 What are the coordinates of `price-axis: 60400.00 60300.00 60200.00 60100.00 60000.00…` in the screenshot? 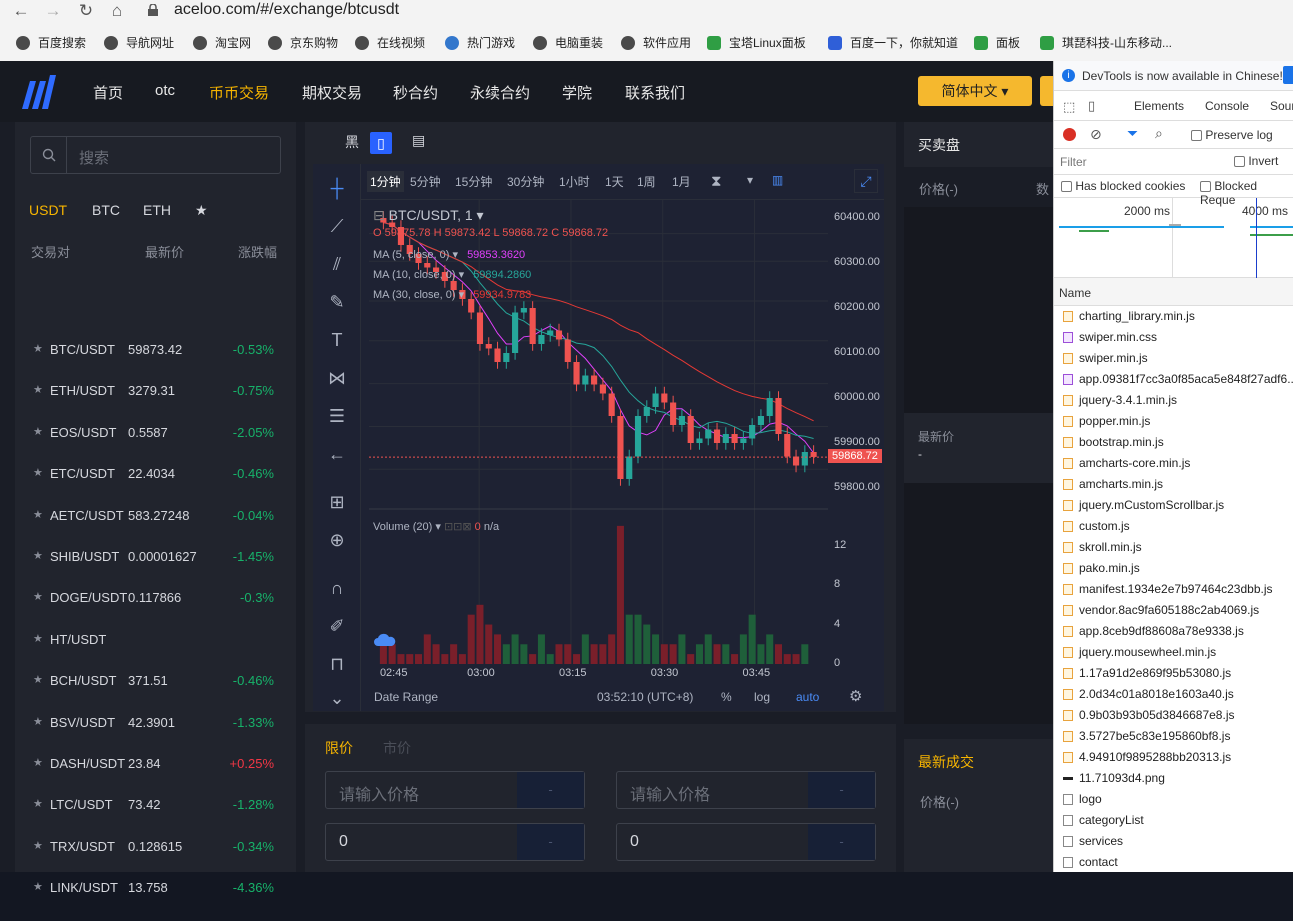 It's located at (856, 439).